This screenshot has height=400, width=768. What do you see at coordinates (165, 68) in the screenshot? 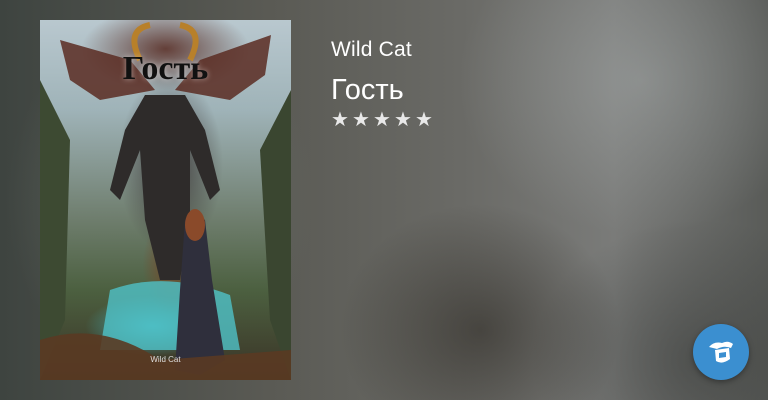
I see `cover-title: Гость` at bounding box center [165, 68].